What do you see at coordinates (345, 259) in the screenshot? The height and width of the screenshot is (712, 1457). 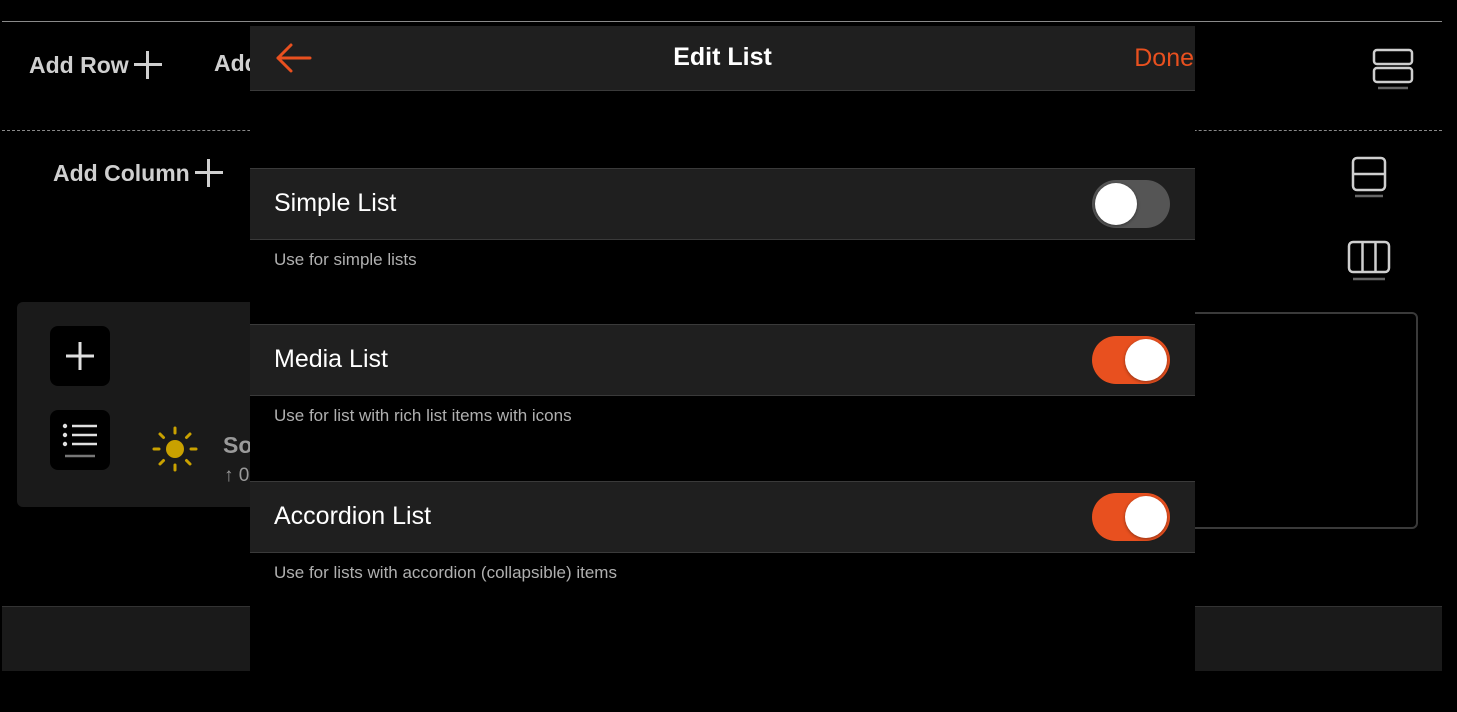 I see `option-description: Use for simple lists` at bounding box center [345, 259].